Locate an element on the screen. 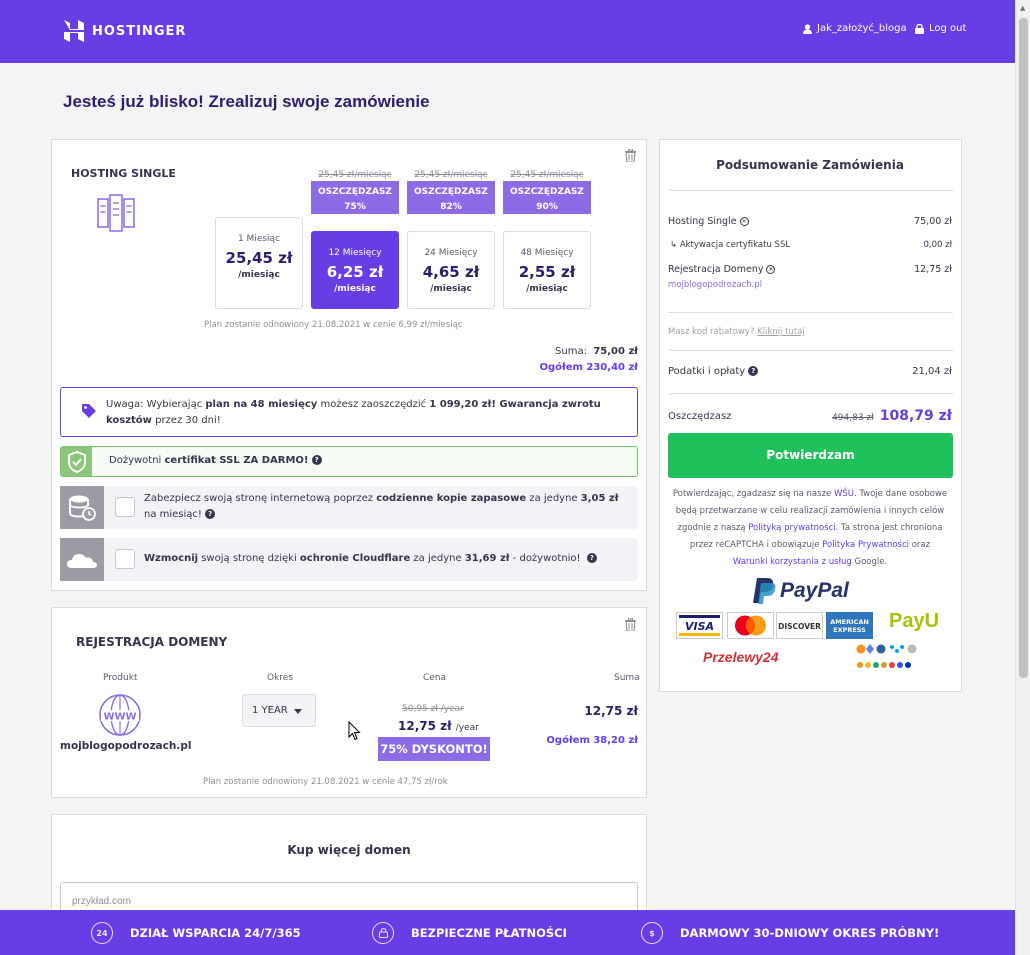 The width and height of the screenshot is (1030, 955). mastercard-logo is located at coordinates (750, 625).